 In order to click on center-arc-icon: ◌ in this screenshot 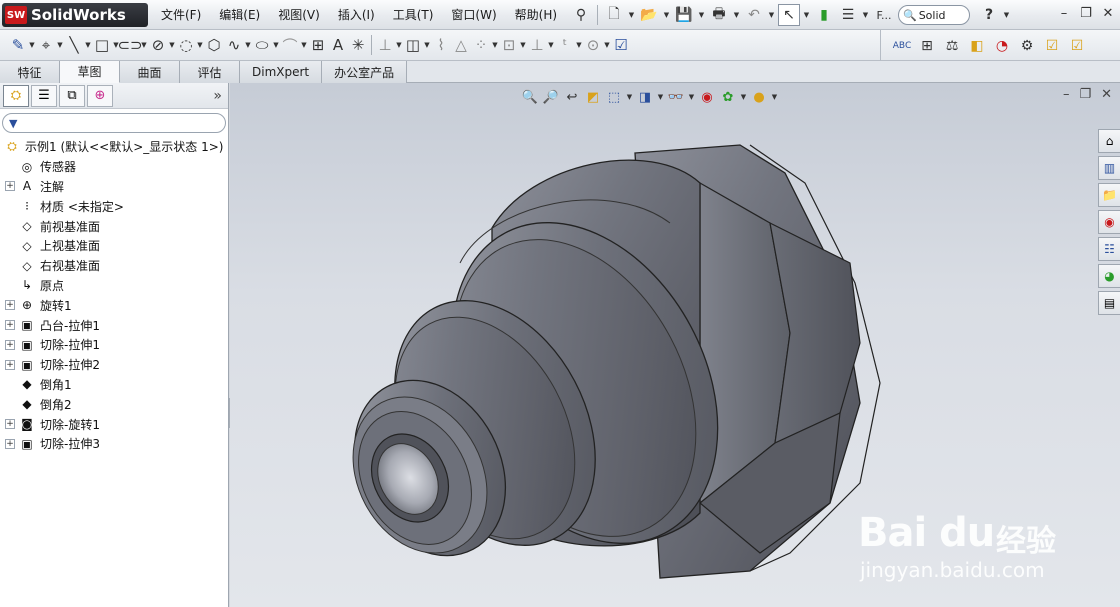, I will do `click(186, 45)`.